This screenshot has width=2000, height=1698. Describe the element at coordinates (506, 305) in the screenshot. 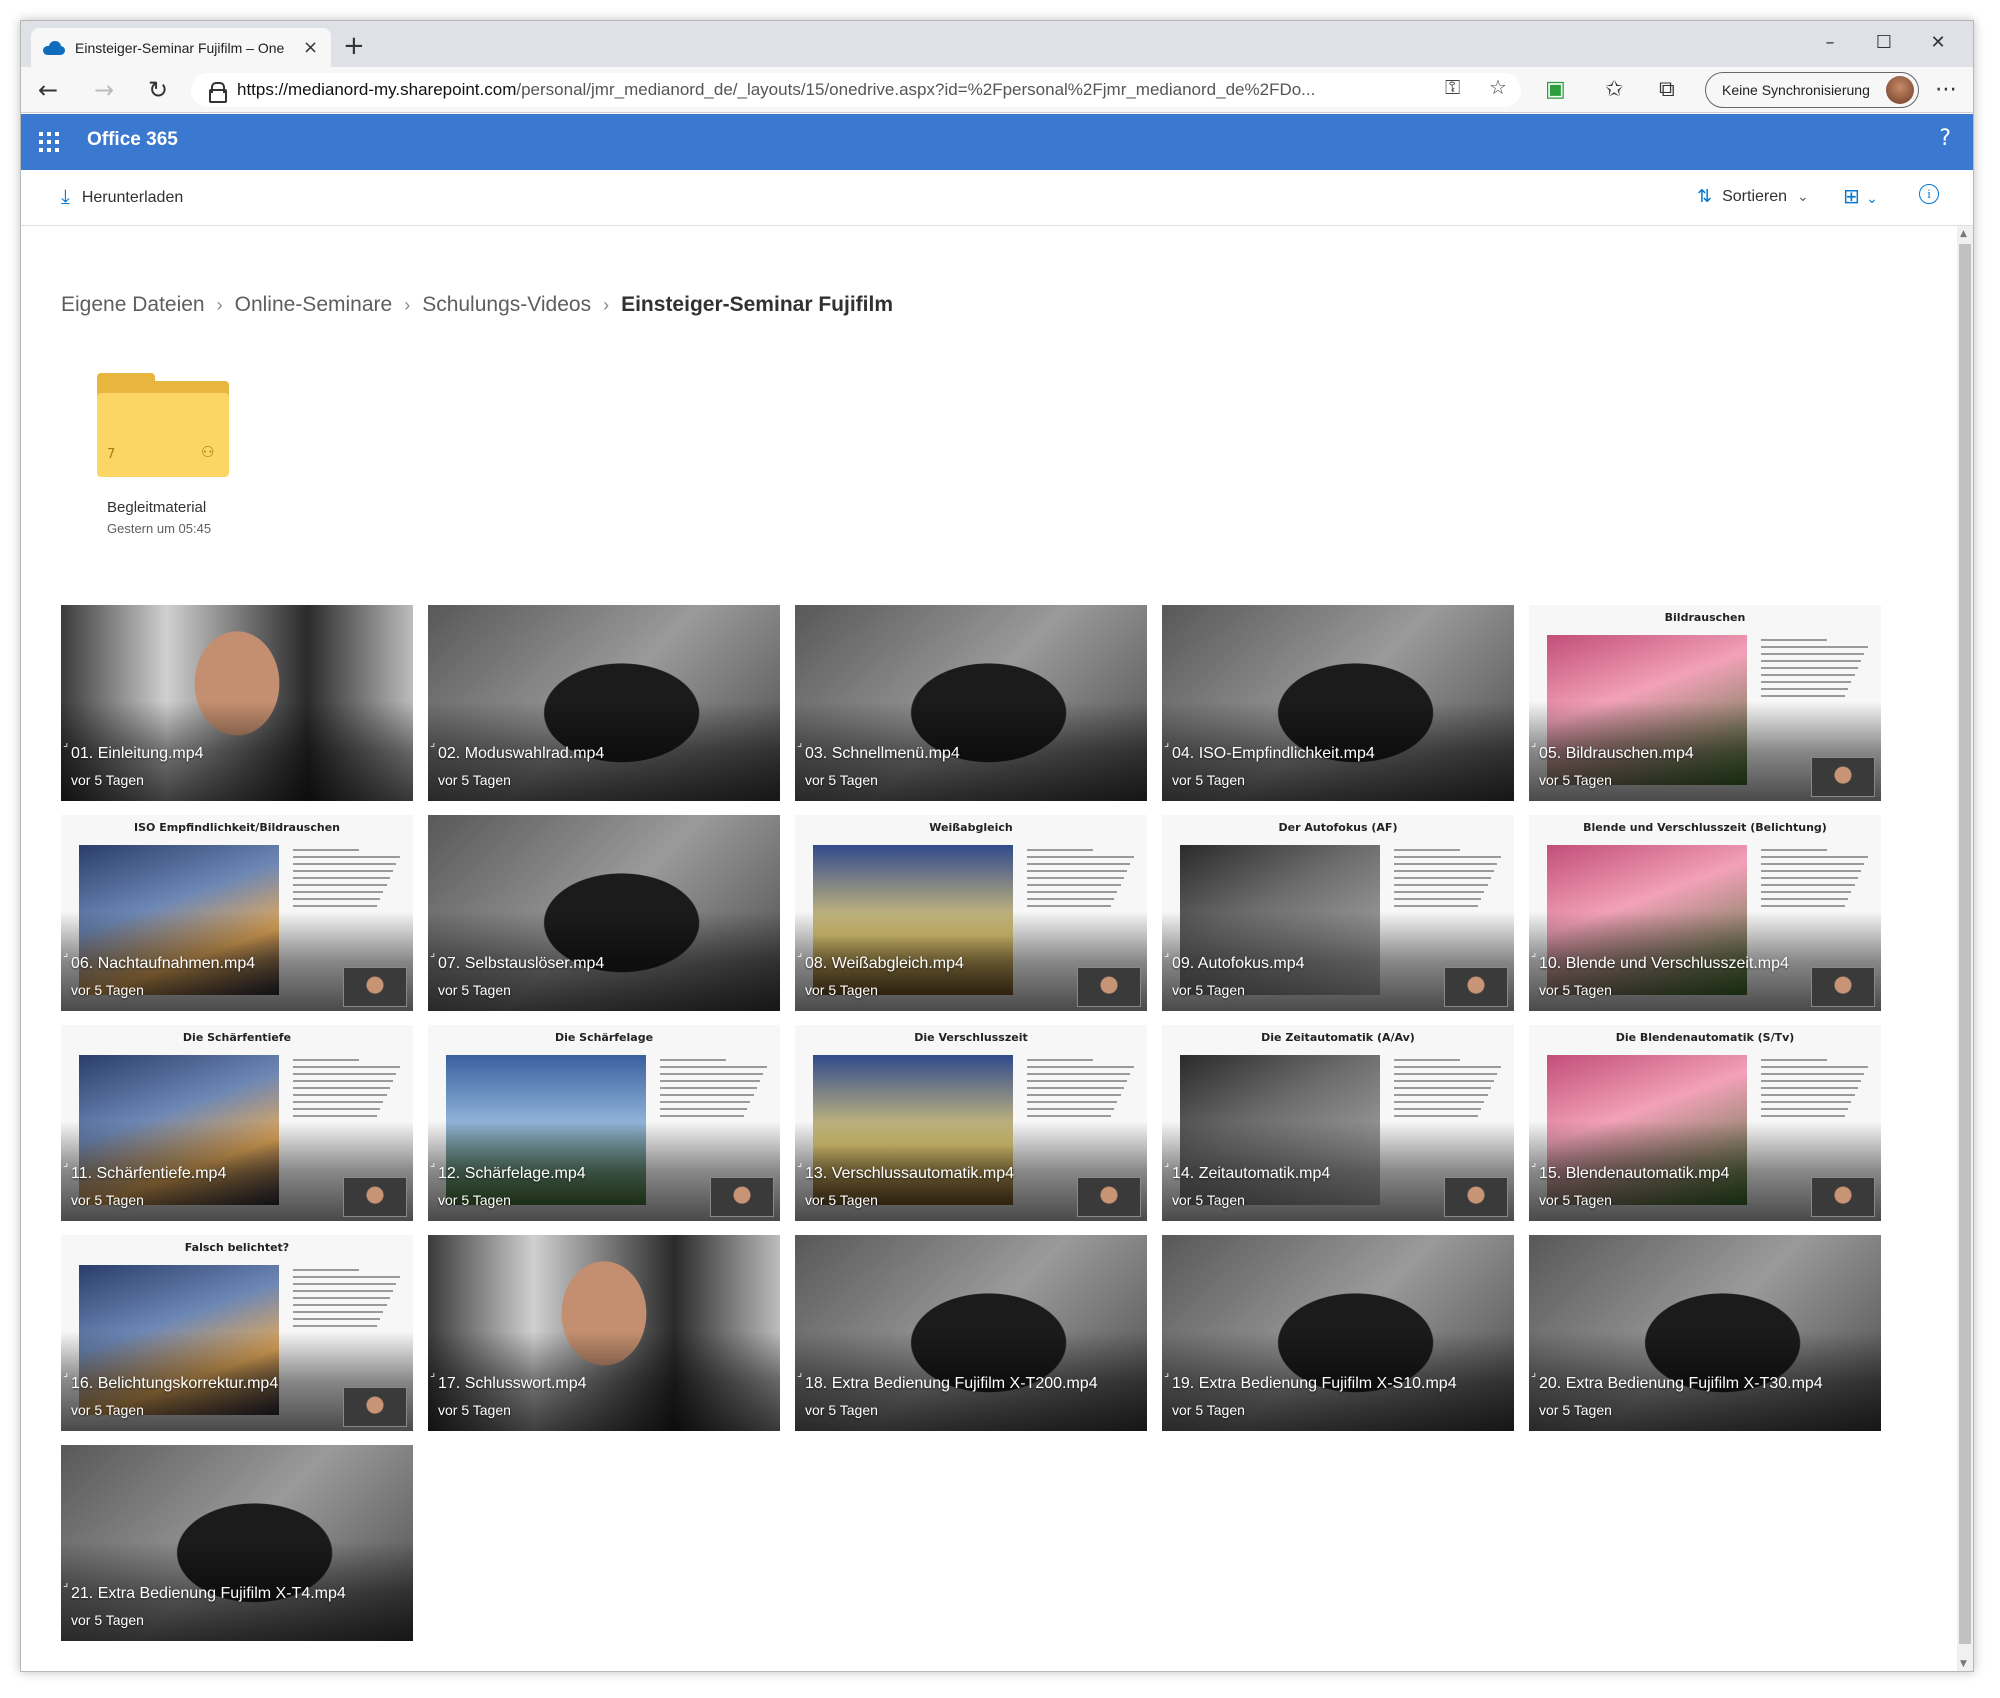

I see `breadcrumb-item: Schulungs-Videos` at that location.